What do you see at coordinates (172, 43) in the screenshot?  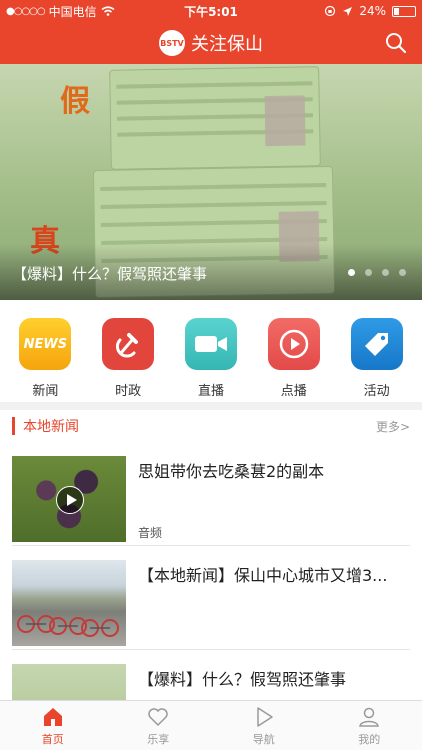 I see `bstv-logo: BSTV` at bounding box center [172, 43].